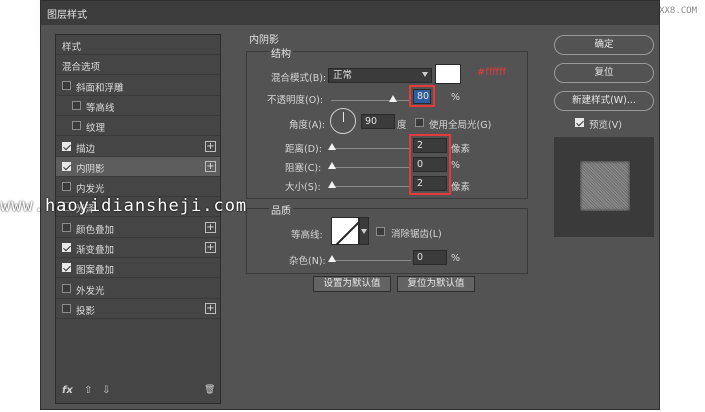 This screenshot has width=705, height=412. What do you see at coordinates (138, 106) in the screenshot?
I see `style-list-item: 等高线` at bounding box center [138, 106].